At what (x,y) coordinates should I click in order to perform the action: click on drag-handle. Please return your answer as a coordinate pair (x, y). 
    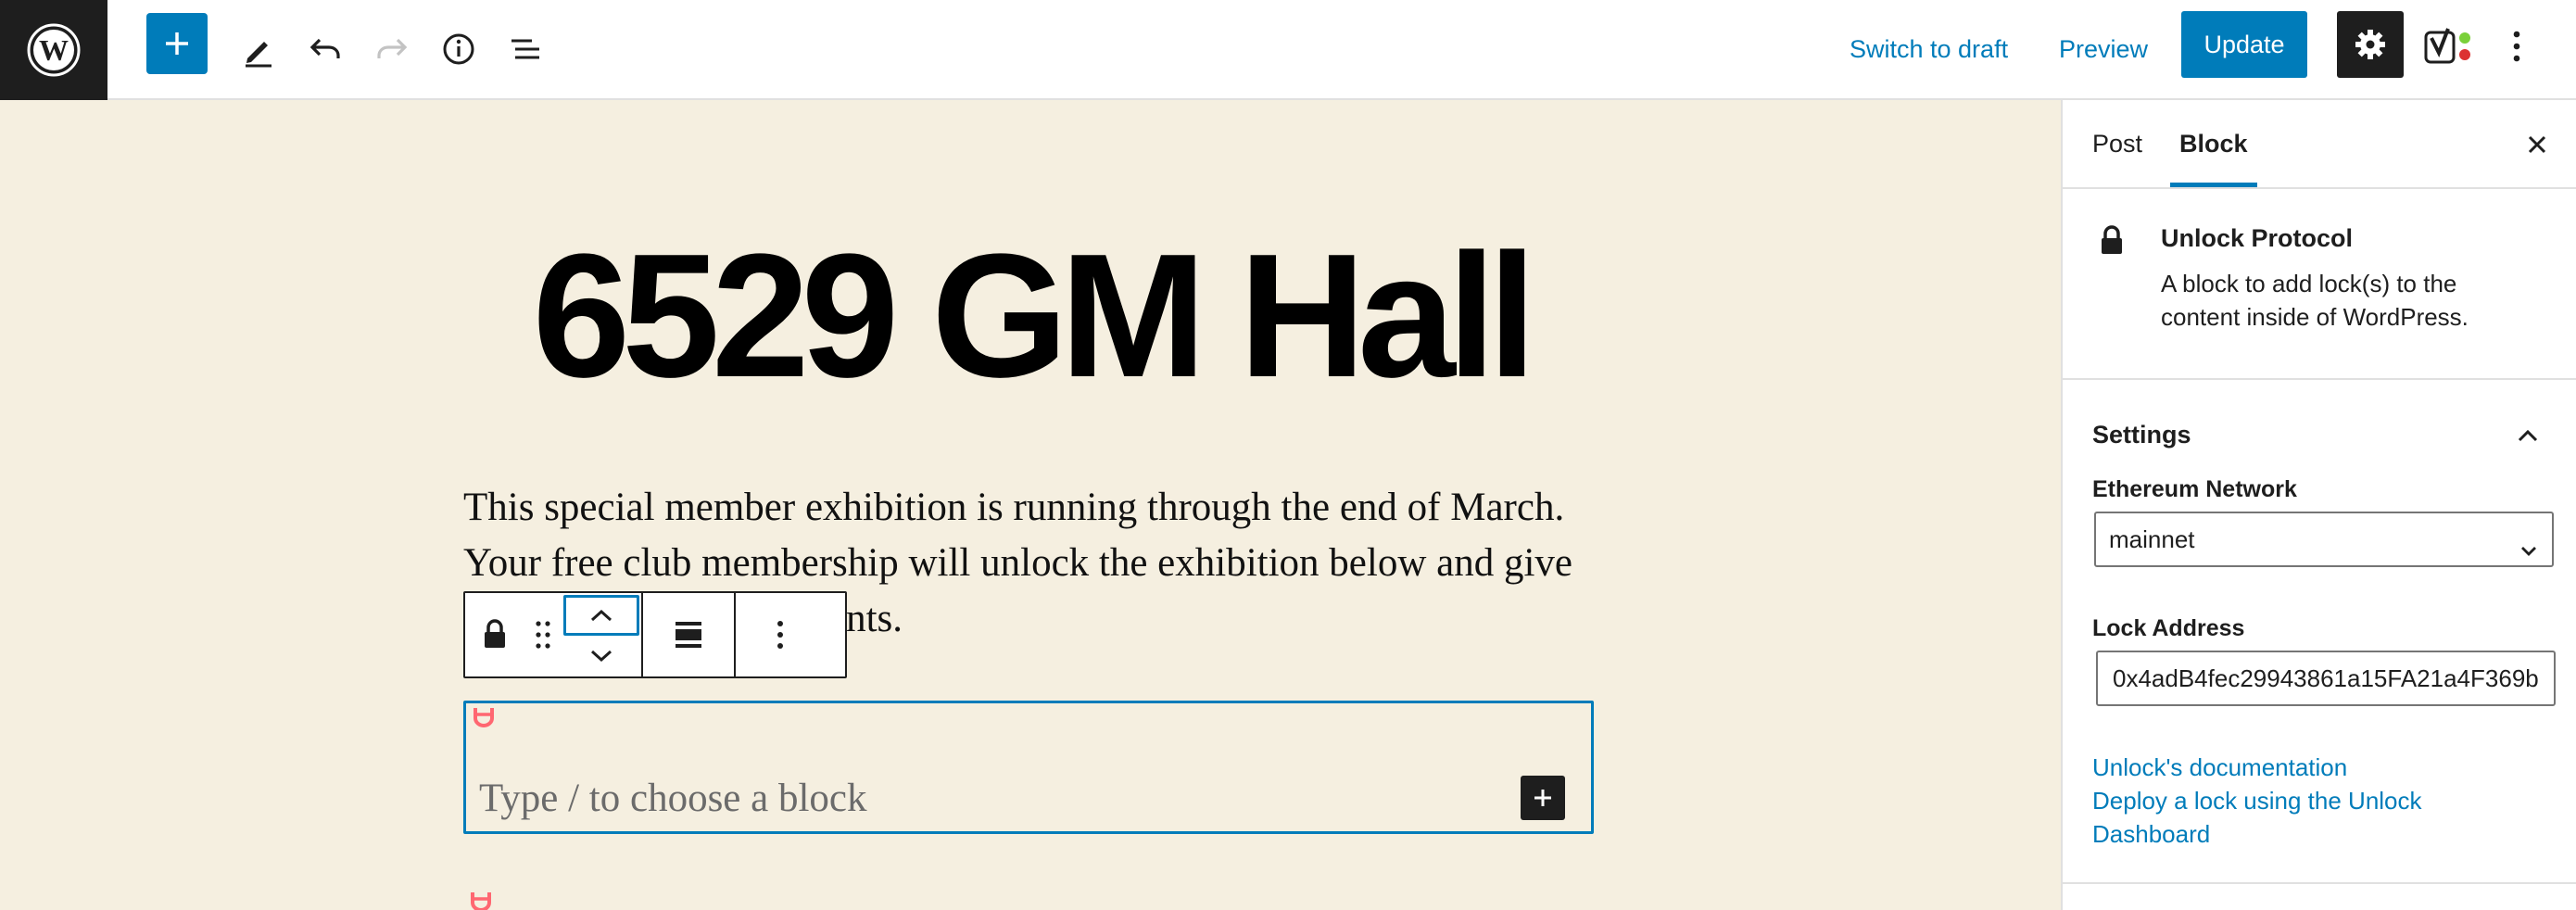
    Looking at the image, I should click on (543, 634).